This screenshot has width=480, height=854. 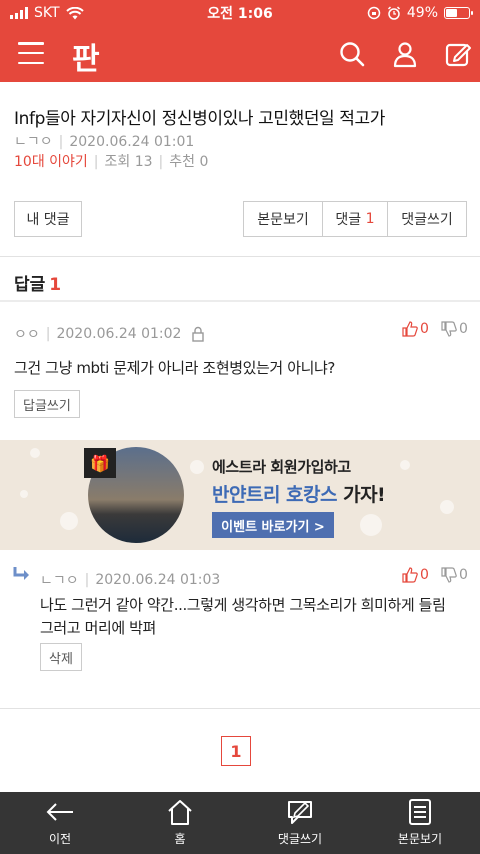 I want to click on write-comment-button: 댓글쓰기, so click(x=427, y=219).